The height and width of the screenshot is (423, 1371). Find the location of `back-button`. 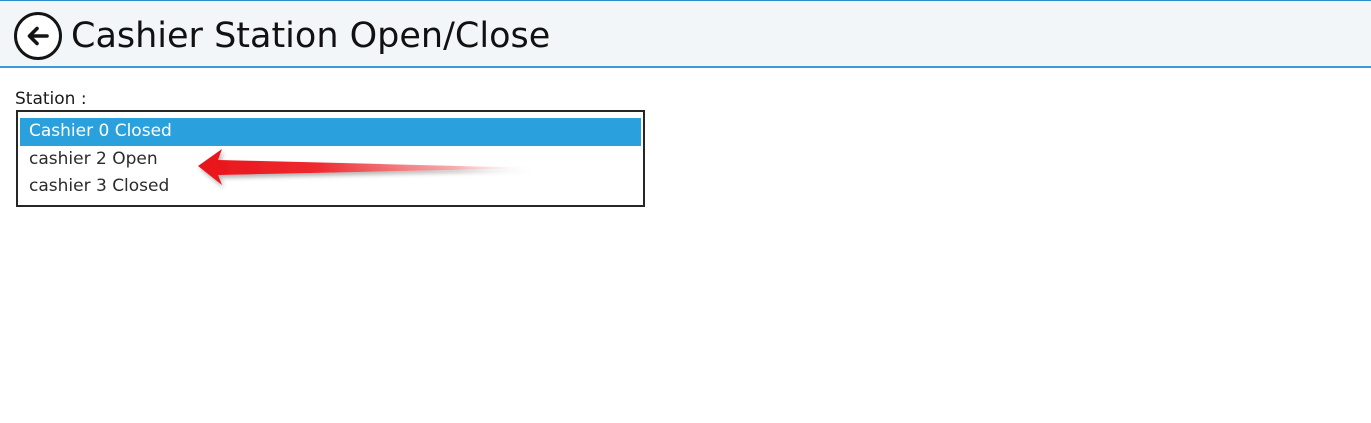

back-button is located at coordinates (38, 36).